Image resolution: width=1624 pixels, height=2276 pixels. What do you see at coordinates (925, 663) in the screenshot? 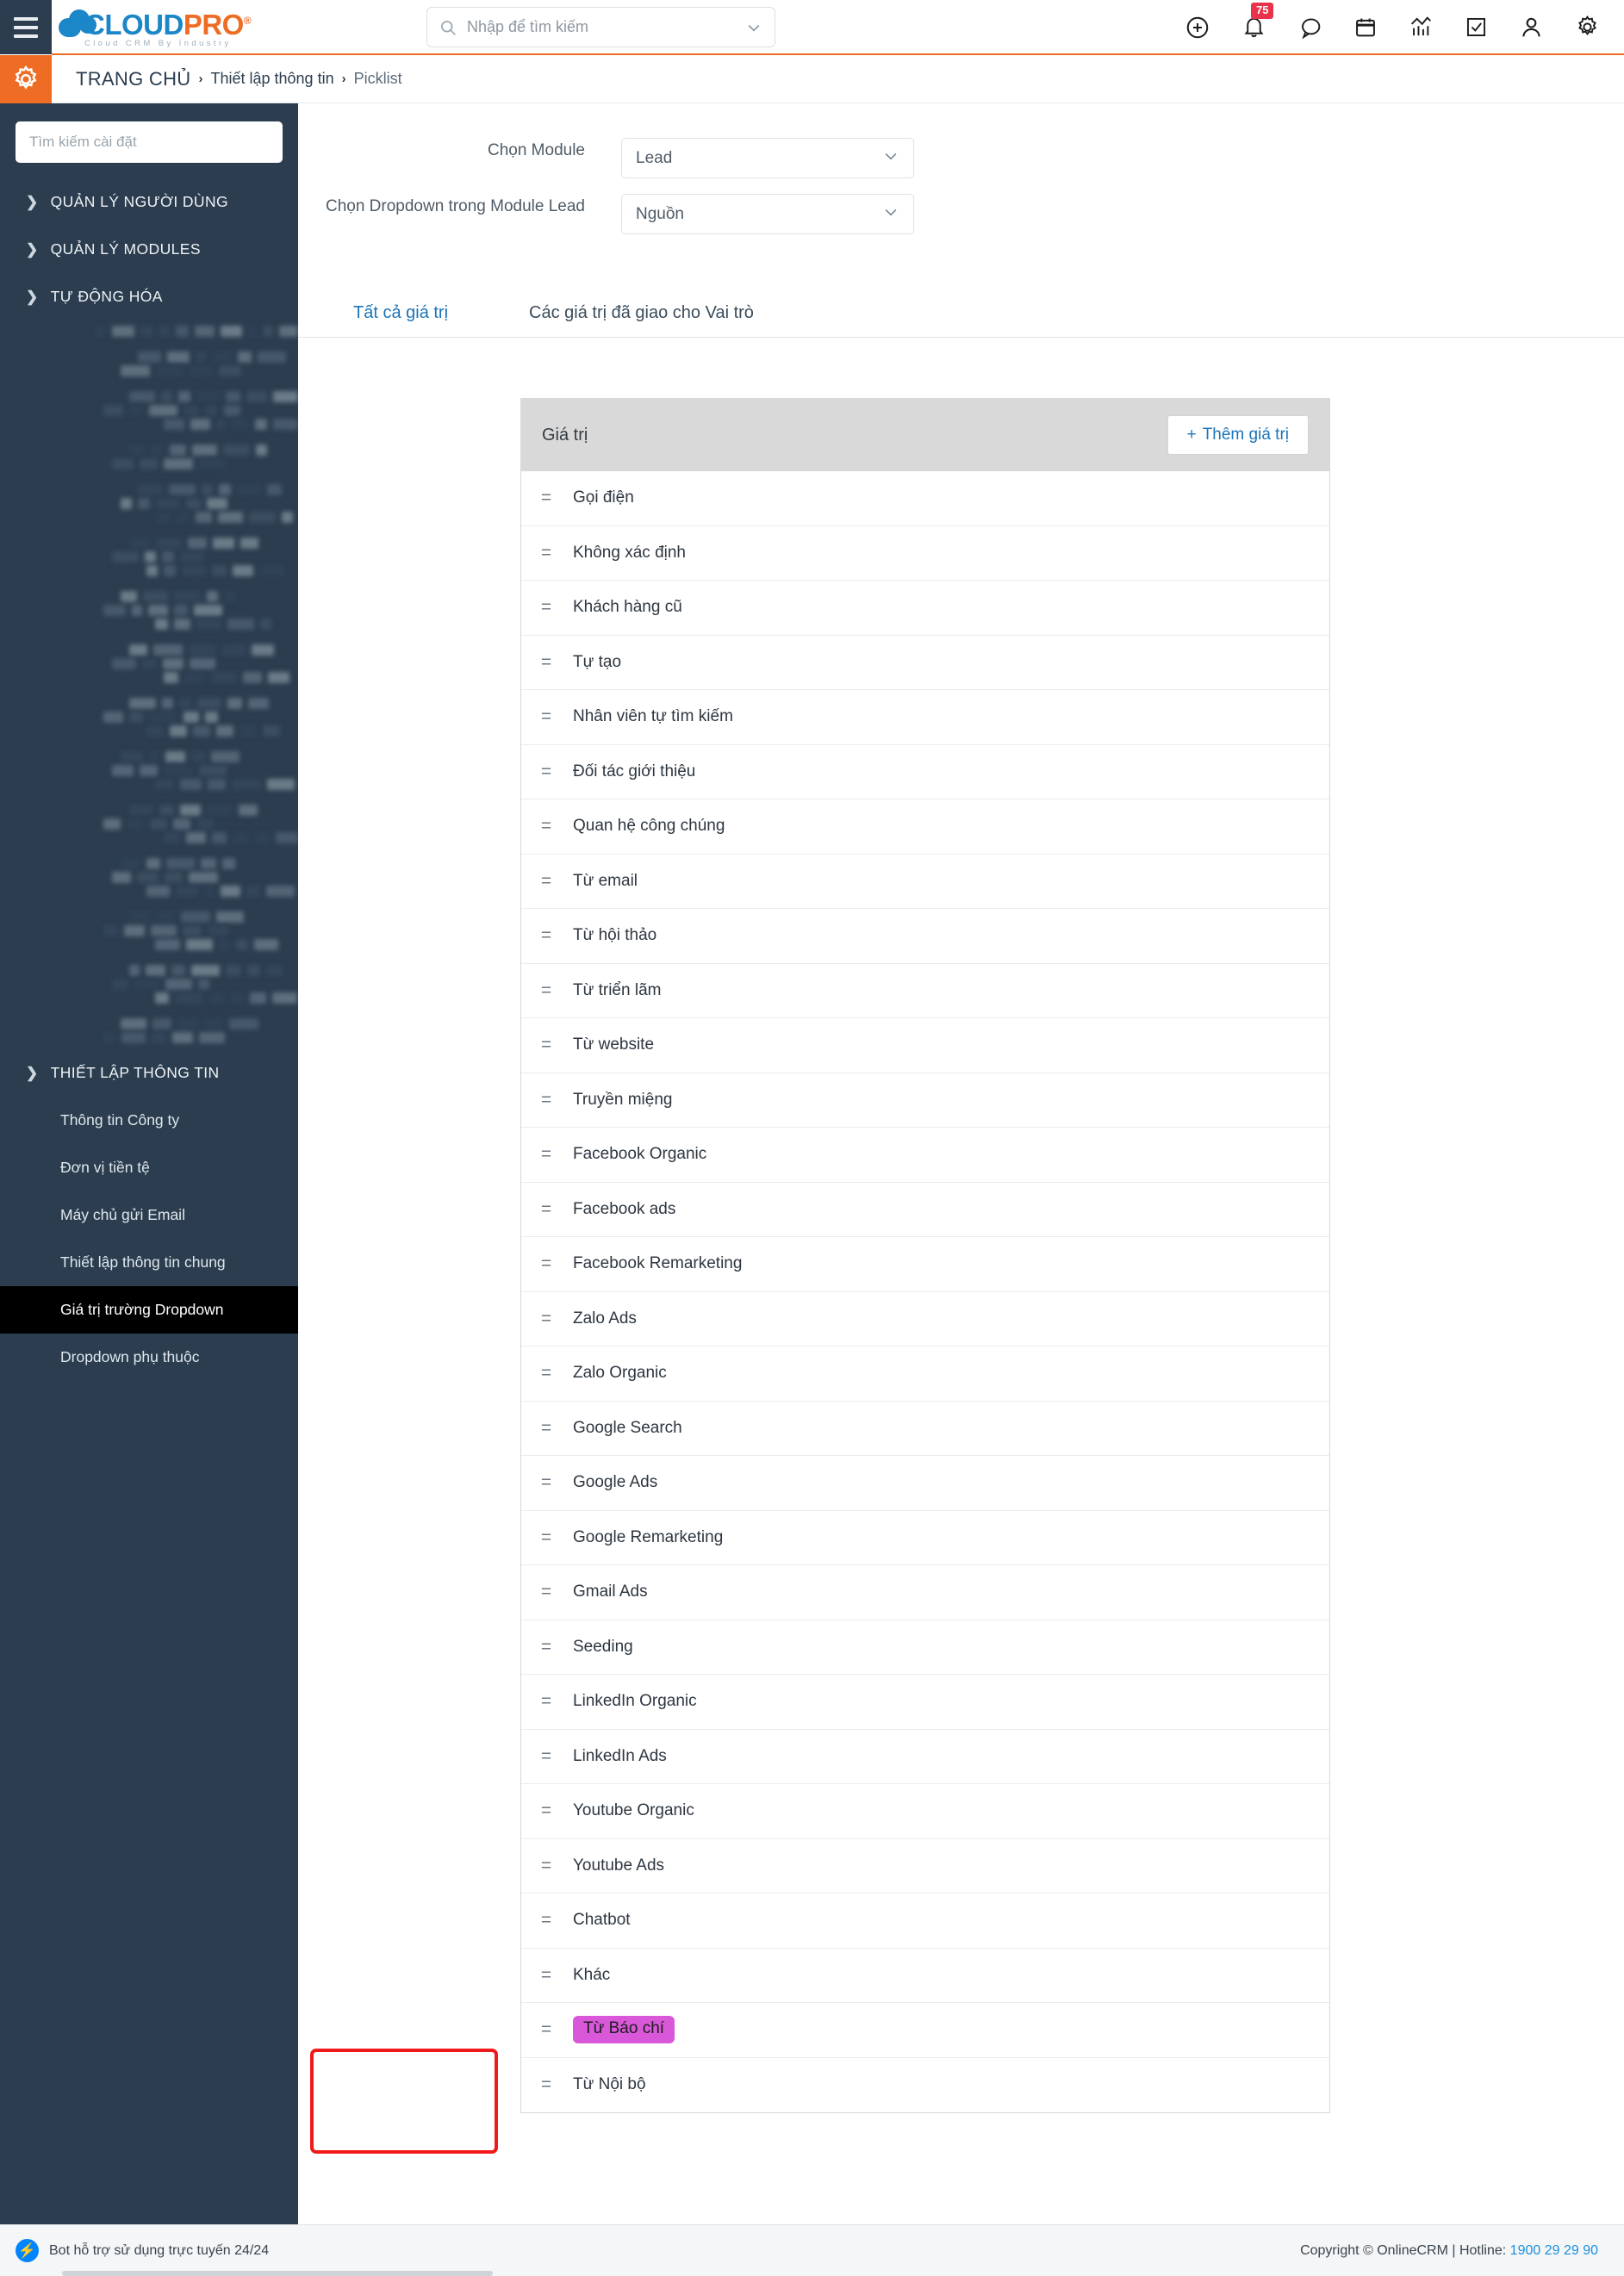
I see `value-row: = Tự tạo` at bounding box center [925, 663].